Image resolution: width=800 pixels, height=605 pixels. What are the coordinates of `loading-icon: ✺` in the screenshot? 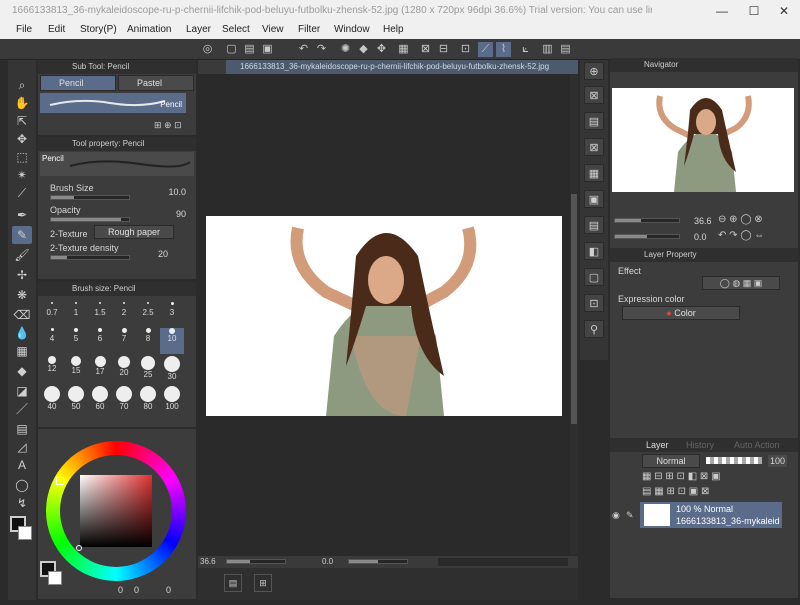 It's located at (345, 49).